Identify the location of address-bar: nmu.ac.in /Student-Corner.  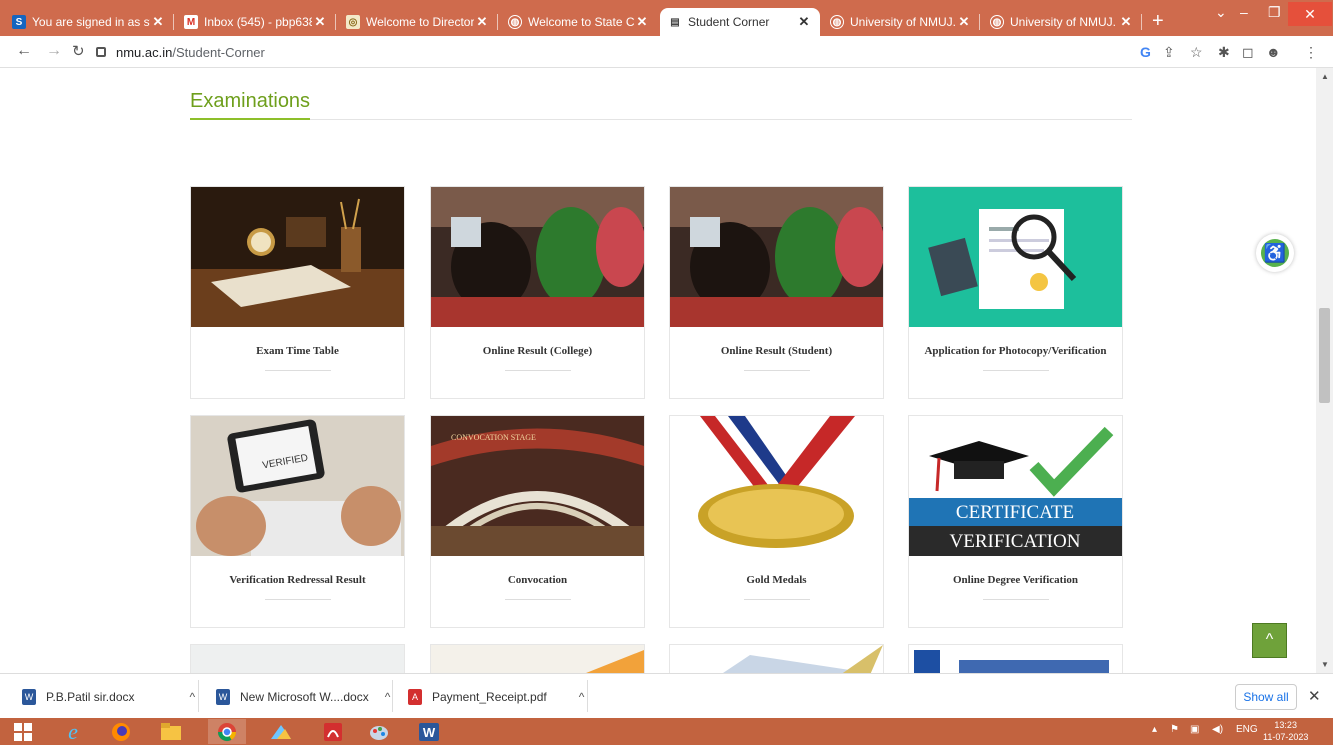
(611, 52).